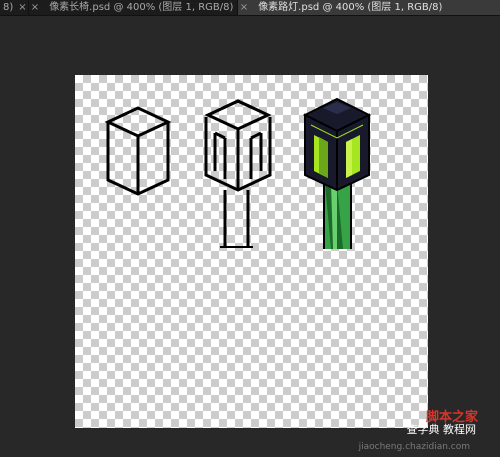 This screenshot has height=457, width=500. What do you see at coordinates (141, 7) in the screenshot?
I see `tab-label: 像素长椅.psd @ 400% (图层 1, RGB/8)` at bounding box center [141, 7].